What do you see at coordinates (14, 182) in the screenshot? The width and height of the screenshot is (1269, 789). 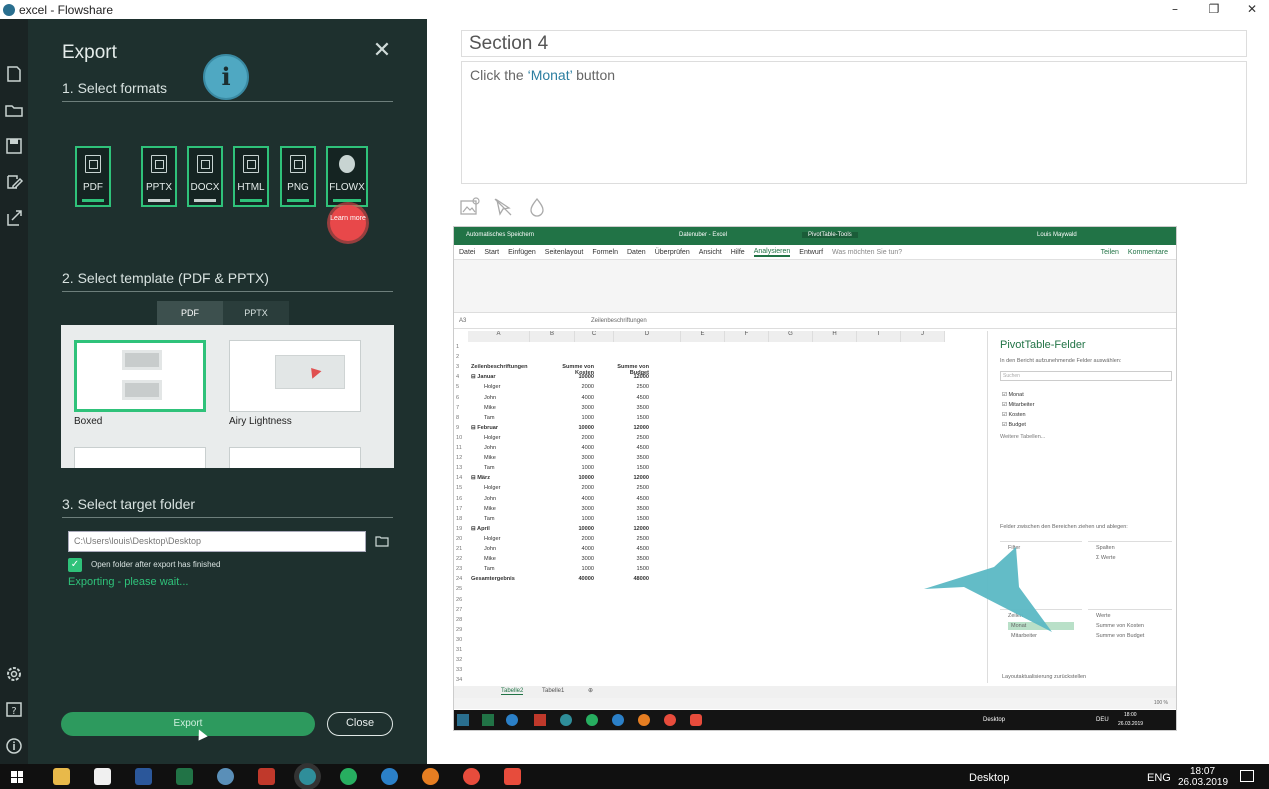 I see `edit-icon` at bounding box center [14, 182].